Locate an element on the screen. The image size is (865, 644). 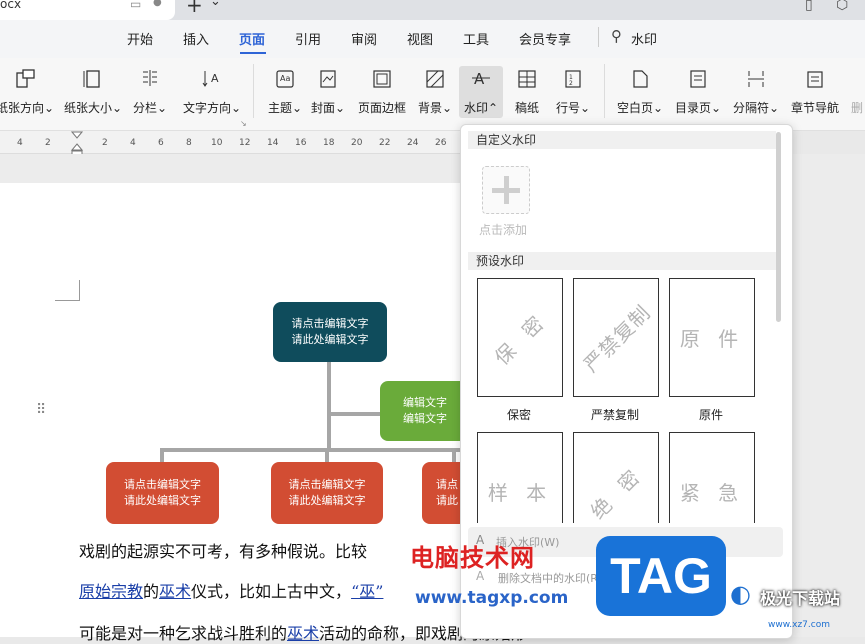
drag-handle-icon: ⠿ is located at coordinates (41, 410).